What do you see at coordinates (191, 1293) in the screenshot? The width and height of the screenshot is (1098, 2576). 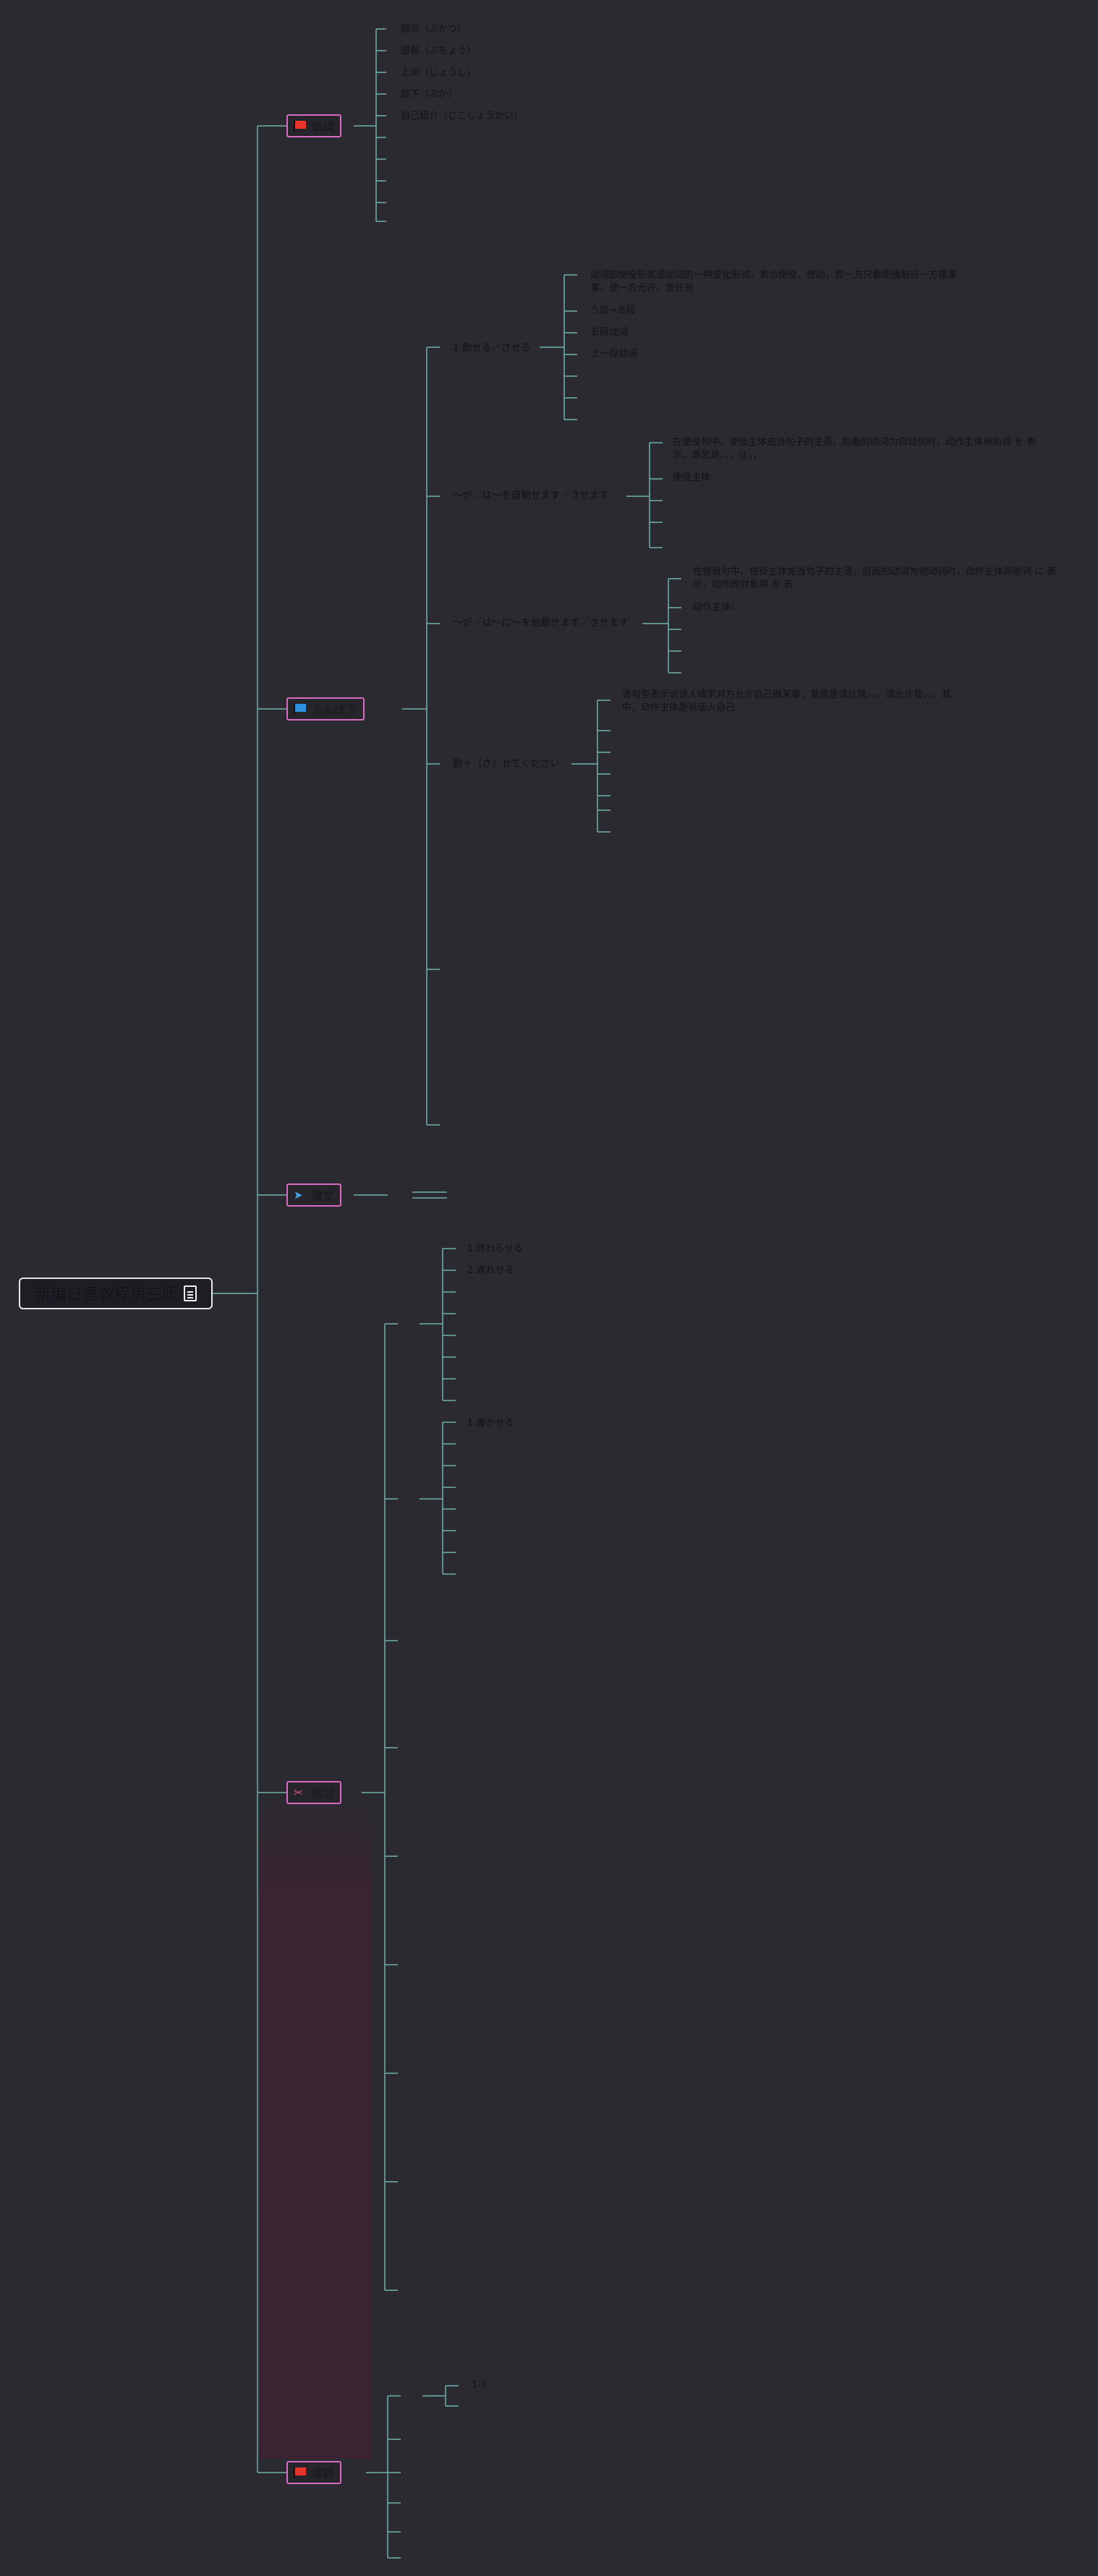 I see `document-icon` at bounding box center [191, 1293].